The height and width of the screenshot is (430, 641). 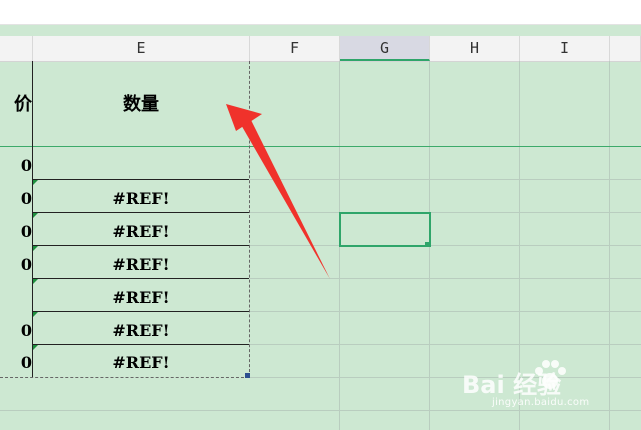 What do you see at coordinates (16, 105) in the screenshot?
I see `cell-d1: 价` at bounding box center [16, 105].